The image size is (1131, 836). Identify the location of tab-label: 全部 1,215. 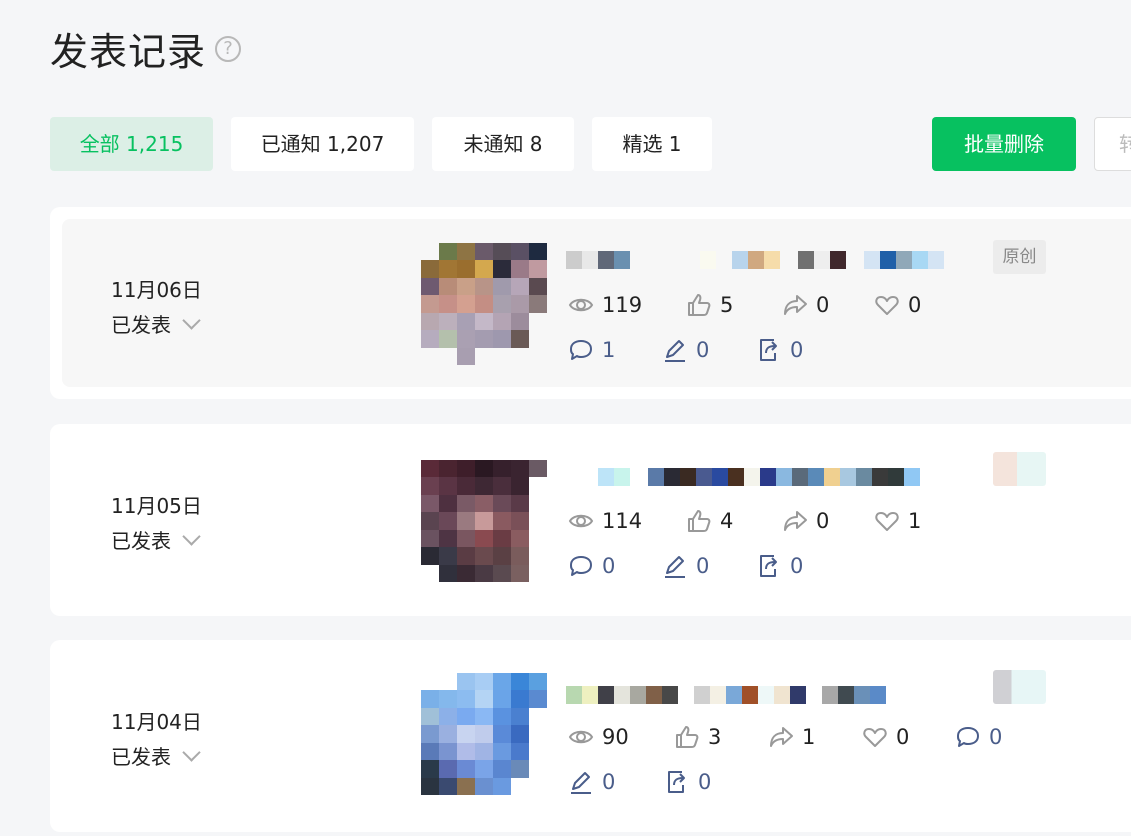
(131, 144).